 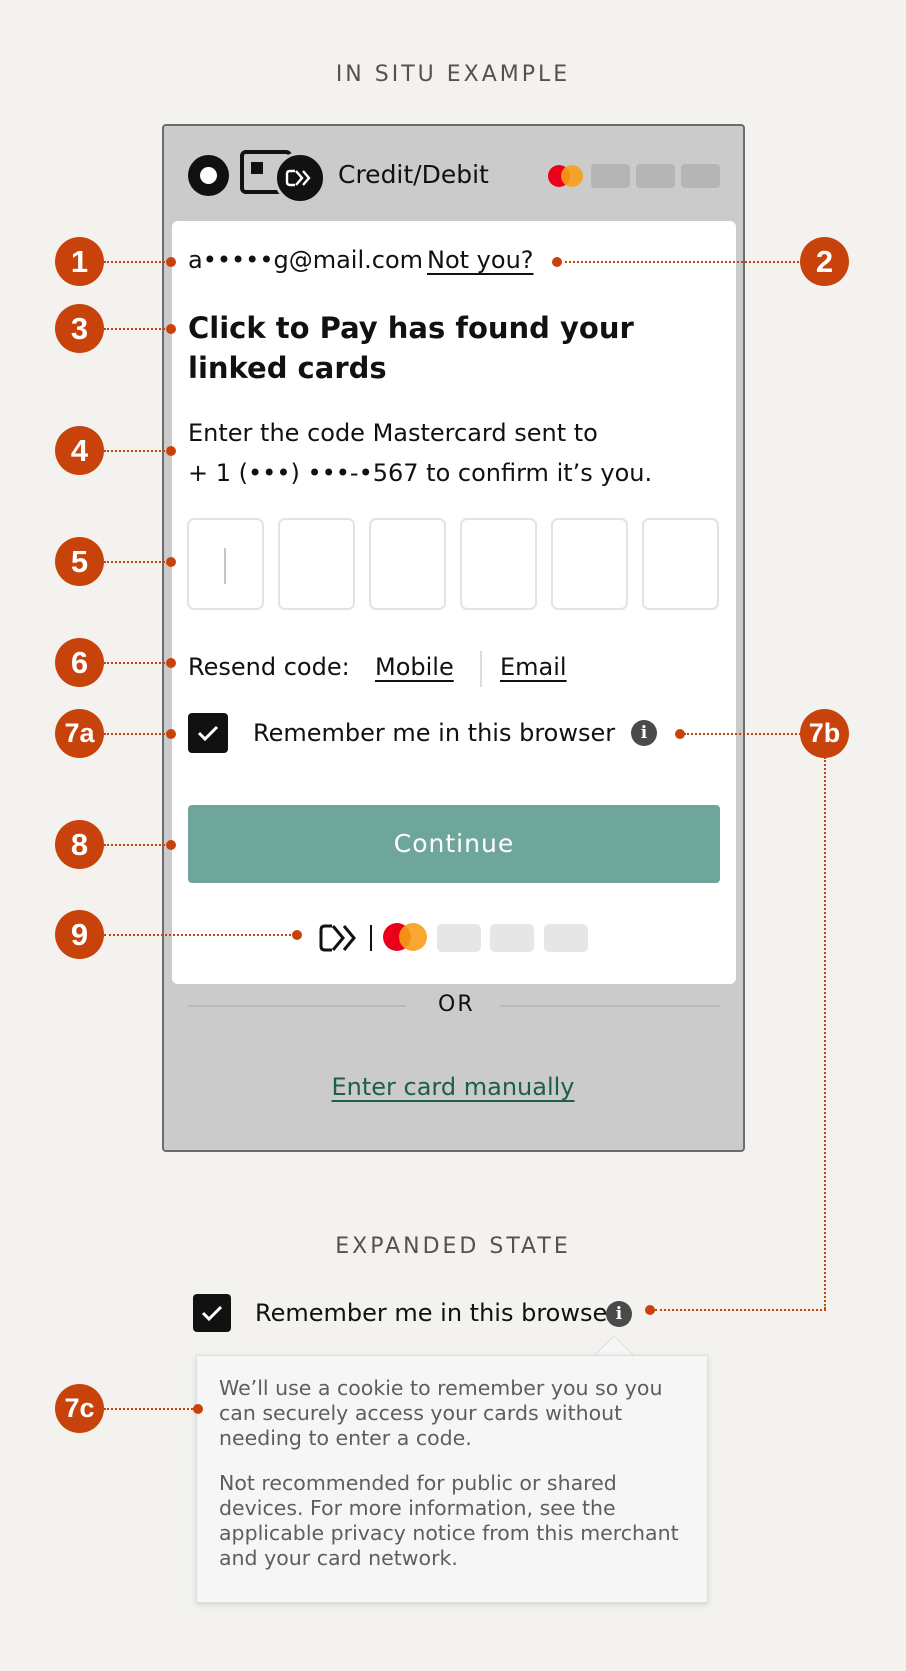 I want to click on annotation-marker-4: 4, so click(x=79, y=450).